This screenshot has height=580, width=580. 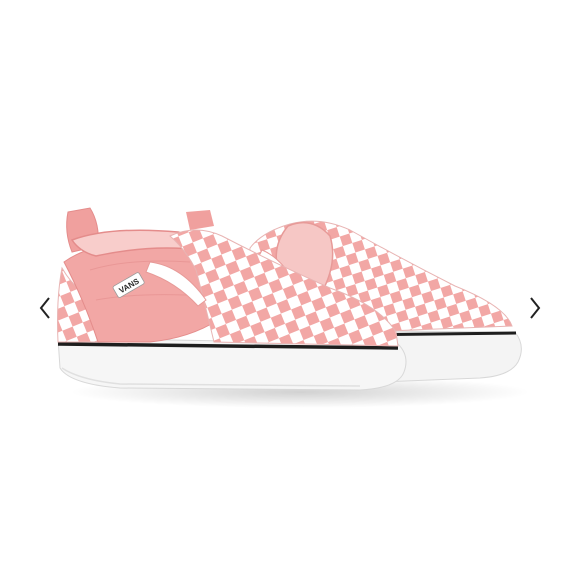 I want to click on chevron-left-icon, so click(x=44, y=308).